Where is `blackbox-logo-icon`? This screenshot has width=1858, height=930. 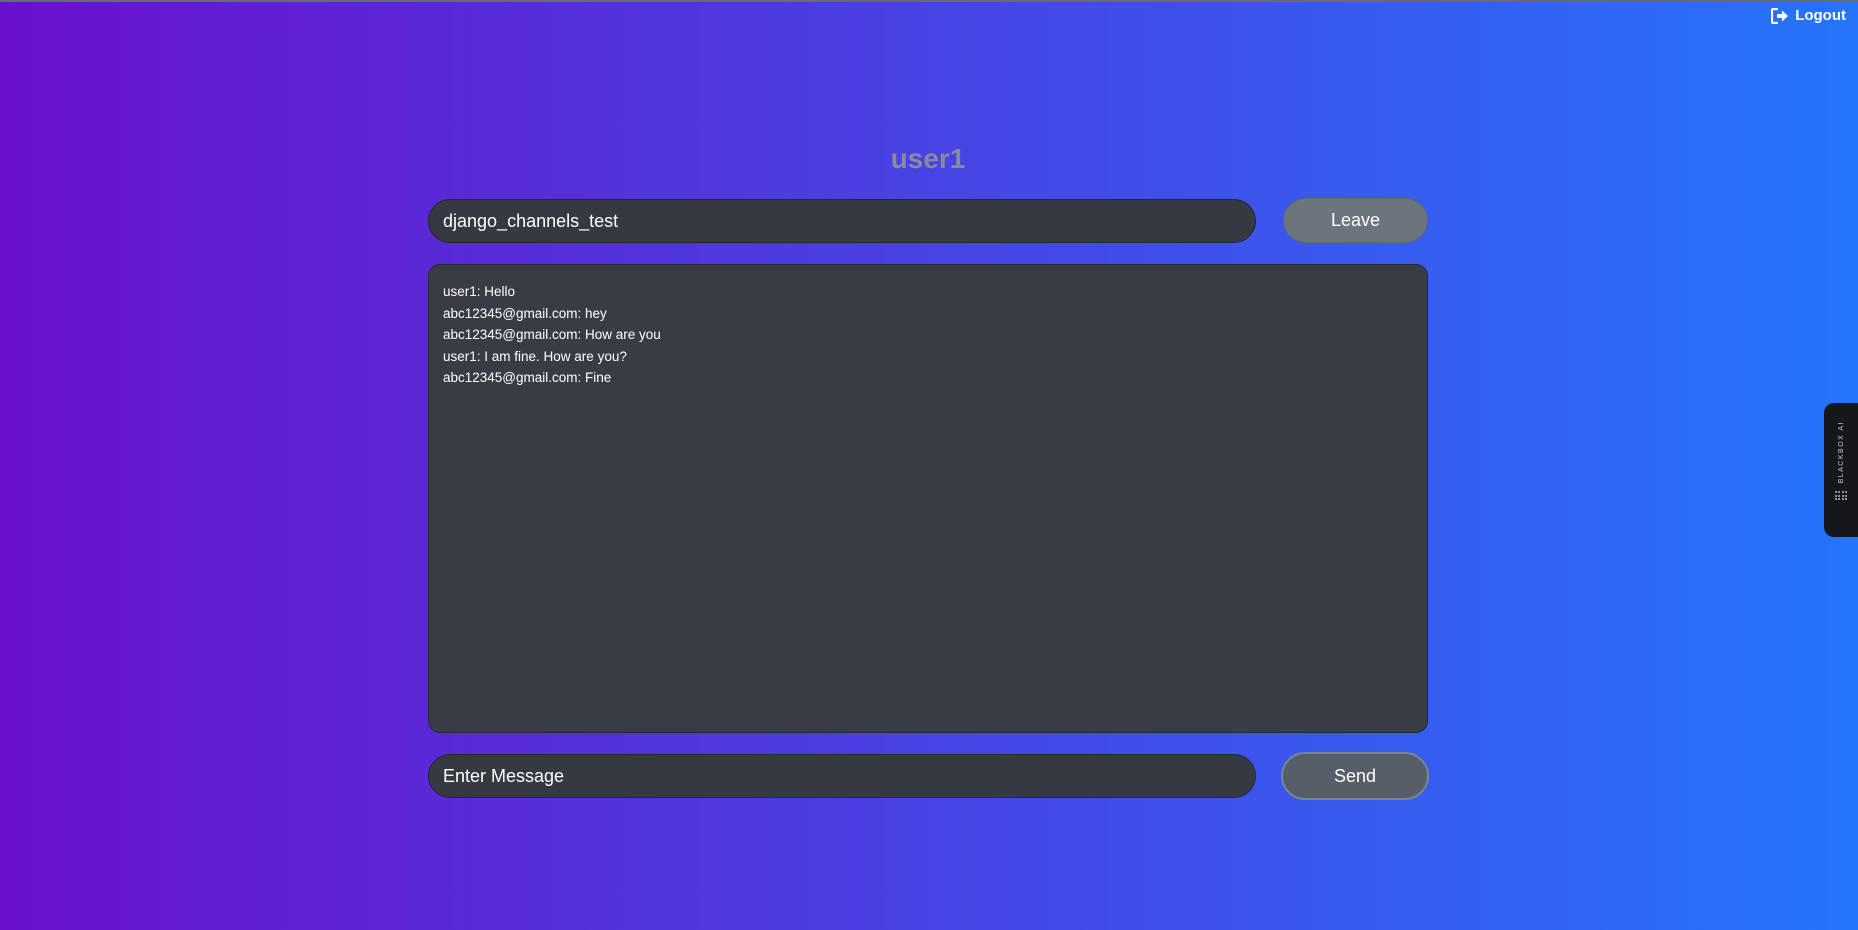 blackbox-logo-icon is located at coordinates (1841, 496).